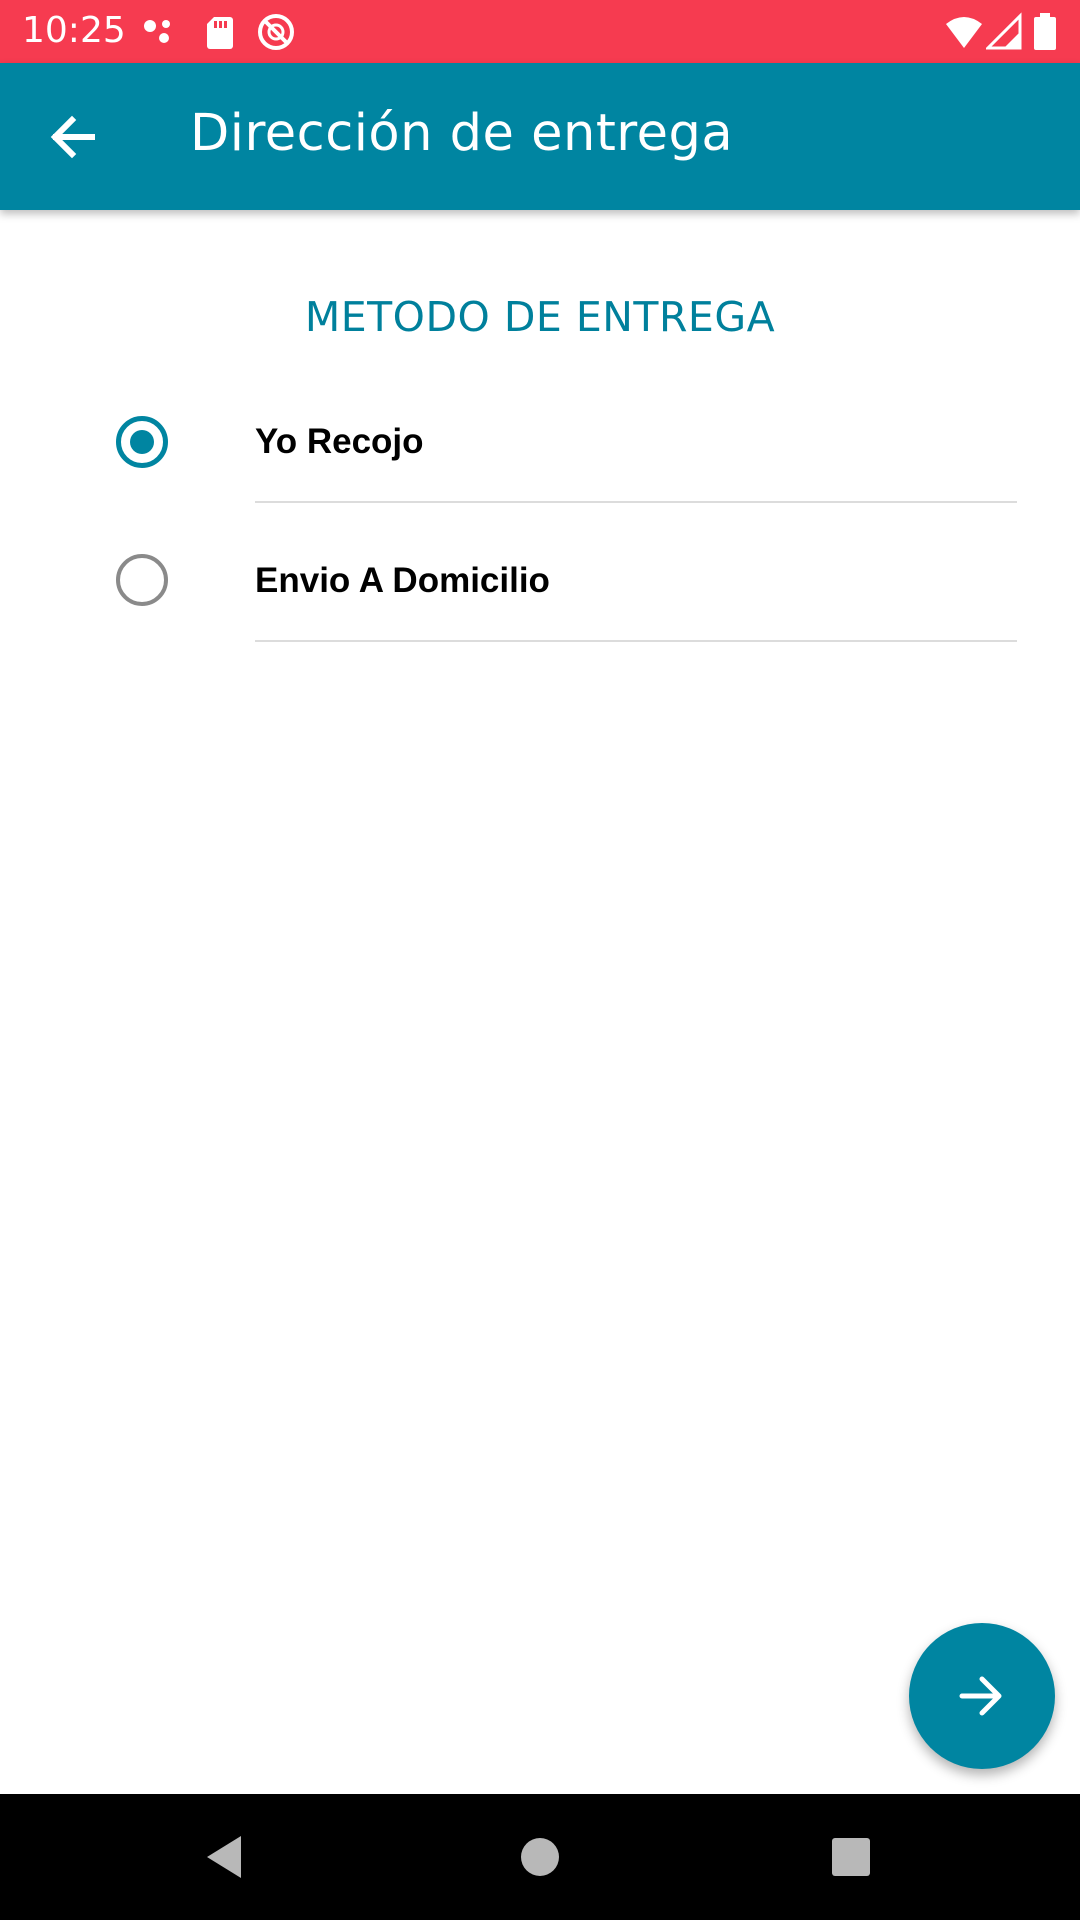 The width and height of the screenshot is (1080, 1920). What do you see at coordinates (560, 442) in the screenshot?
I see `option-yo-recojo: Yo Recojo` at bounding box center [560, 442].